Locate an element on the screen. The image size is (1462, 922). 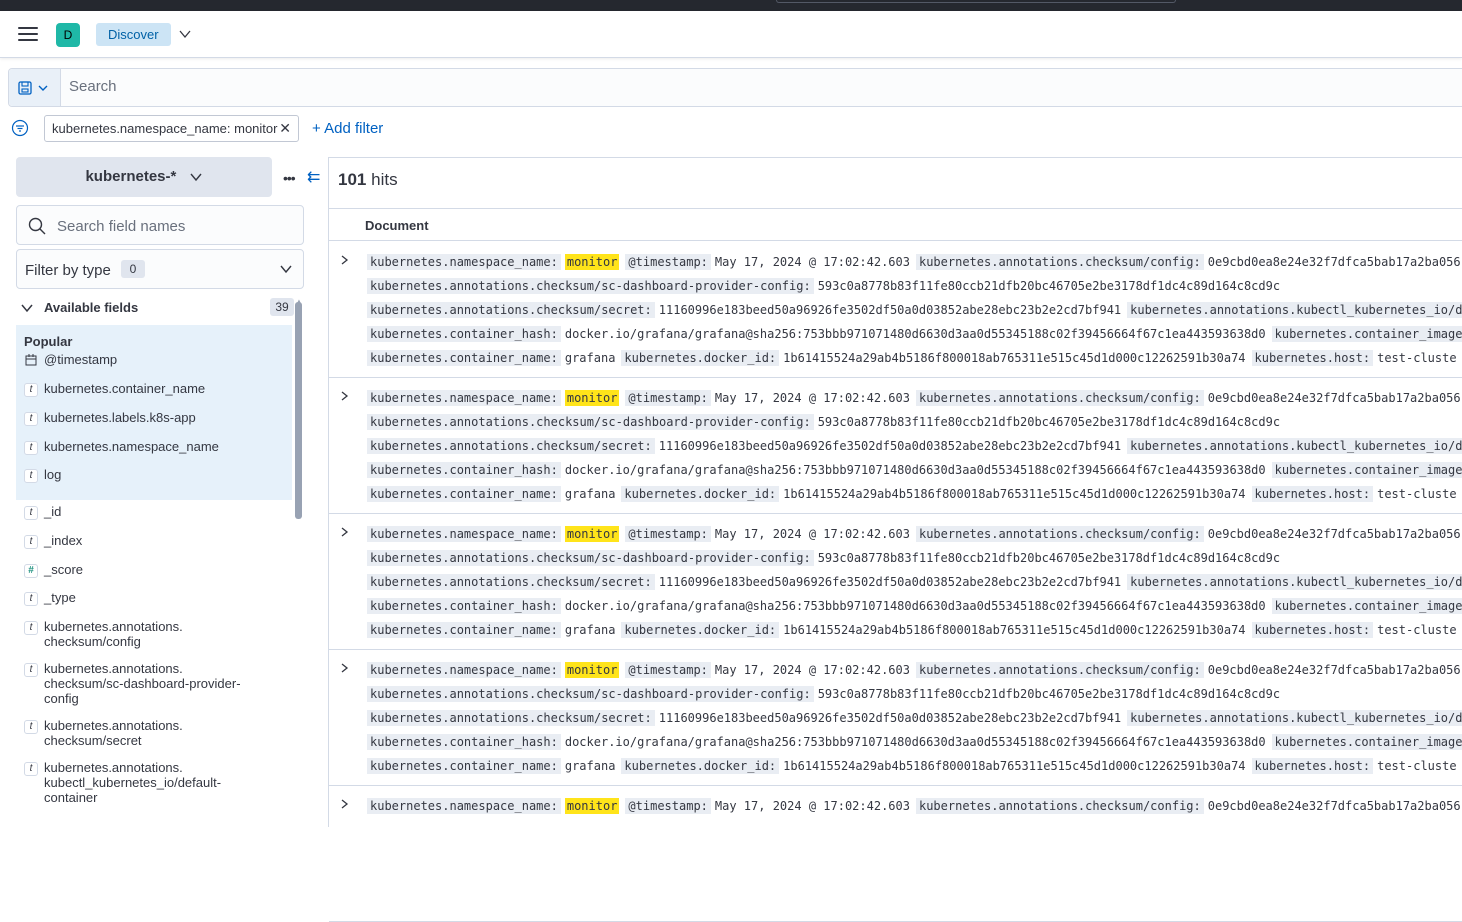
field-key: kubernetes.container_name: is located at coordinates (464, 766).